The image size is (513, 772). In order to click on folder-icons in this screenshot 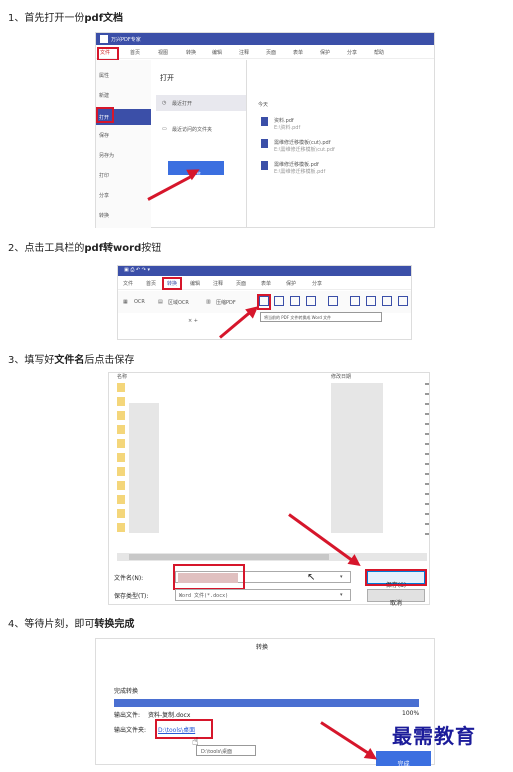, I will do `click(121, 458)`.